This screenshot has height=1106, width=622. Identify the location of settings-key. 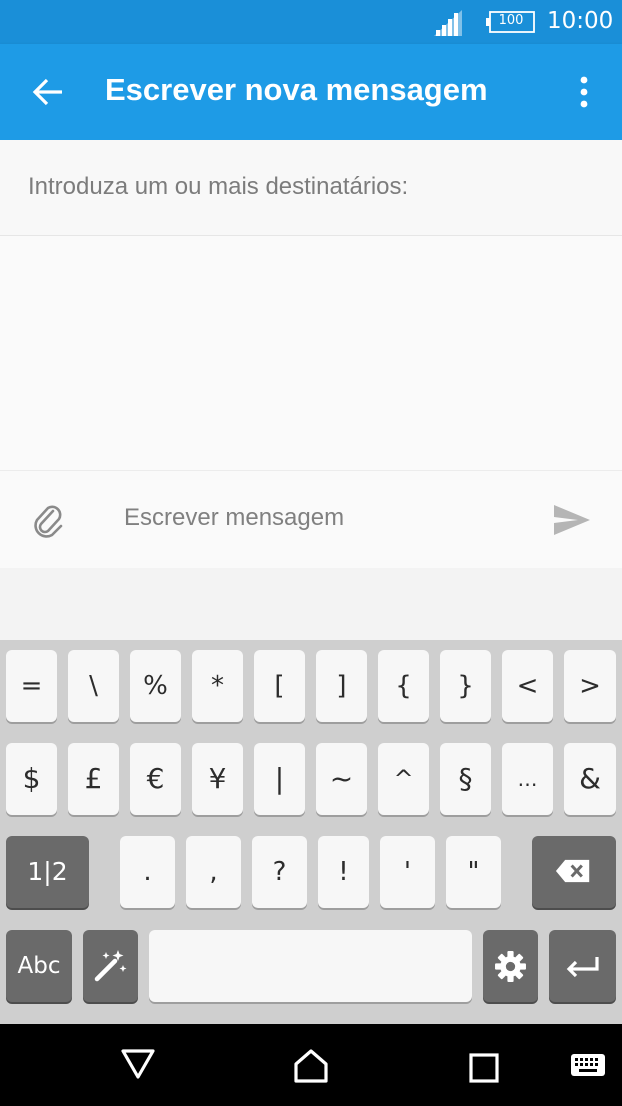
(510, 966).